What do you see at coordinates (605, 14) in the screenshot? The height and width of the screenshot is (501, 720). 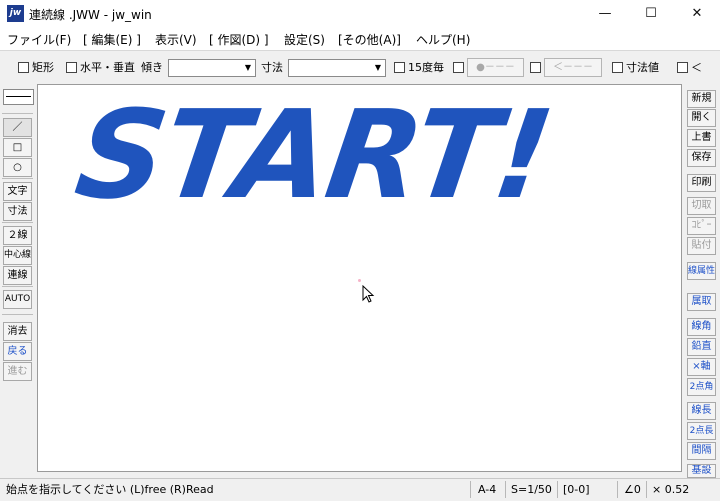 I see `minimize-button: —` at bounding box center [605, 14].